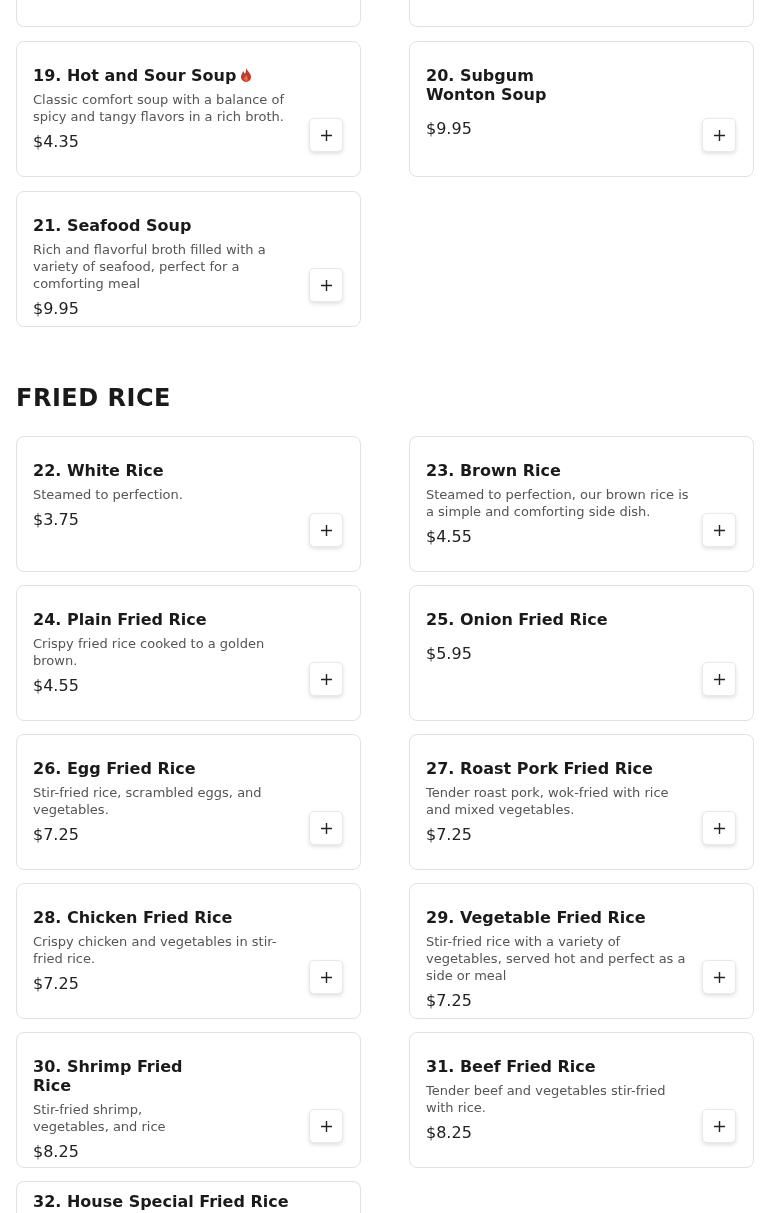  I want to click on item-price: $4.35, so click(56, 142).